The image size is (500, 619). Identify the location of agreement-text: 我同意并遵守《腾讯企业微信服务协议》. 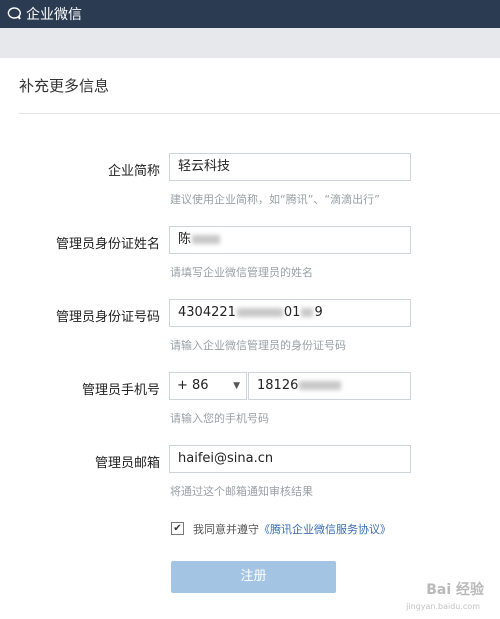
(292, 529).